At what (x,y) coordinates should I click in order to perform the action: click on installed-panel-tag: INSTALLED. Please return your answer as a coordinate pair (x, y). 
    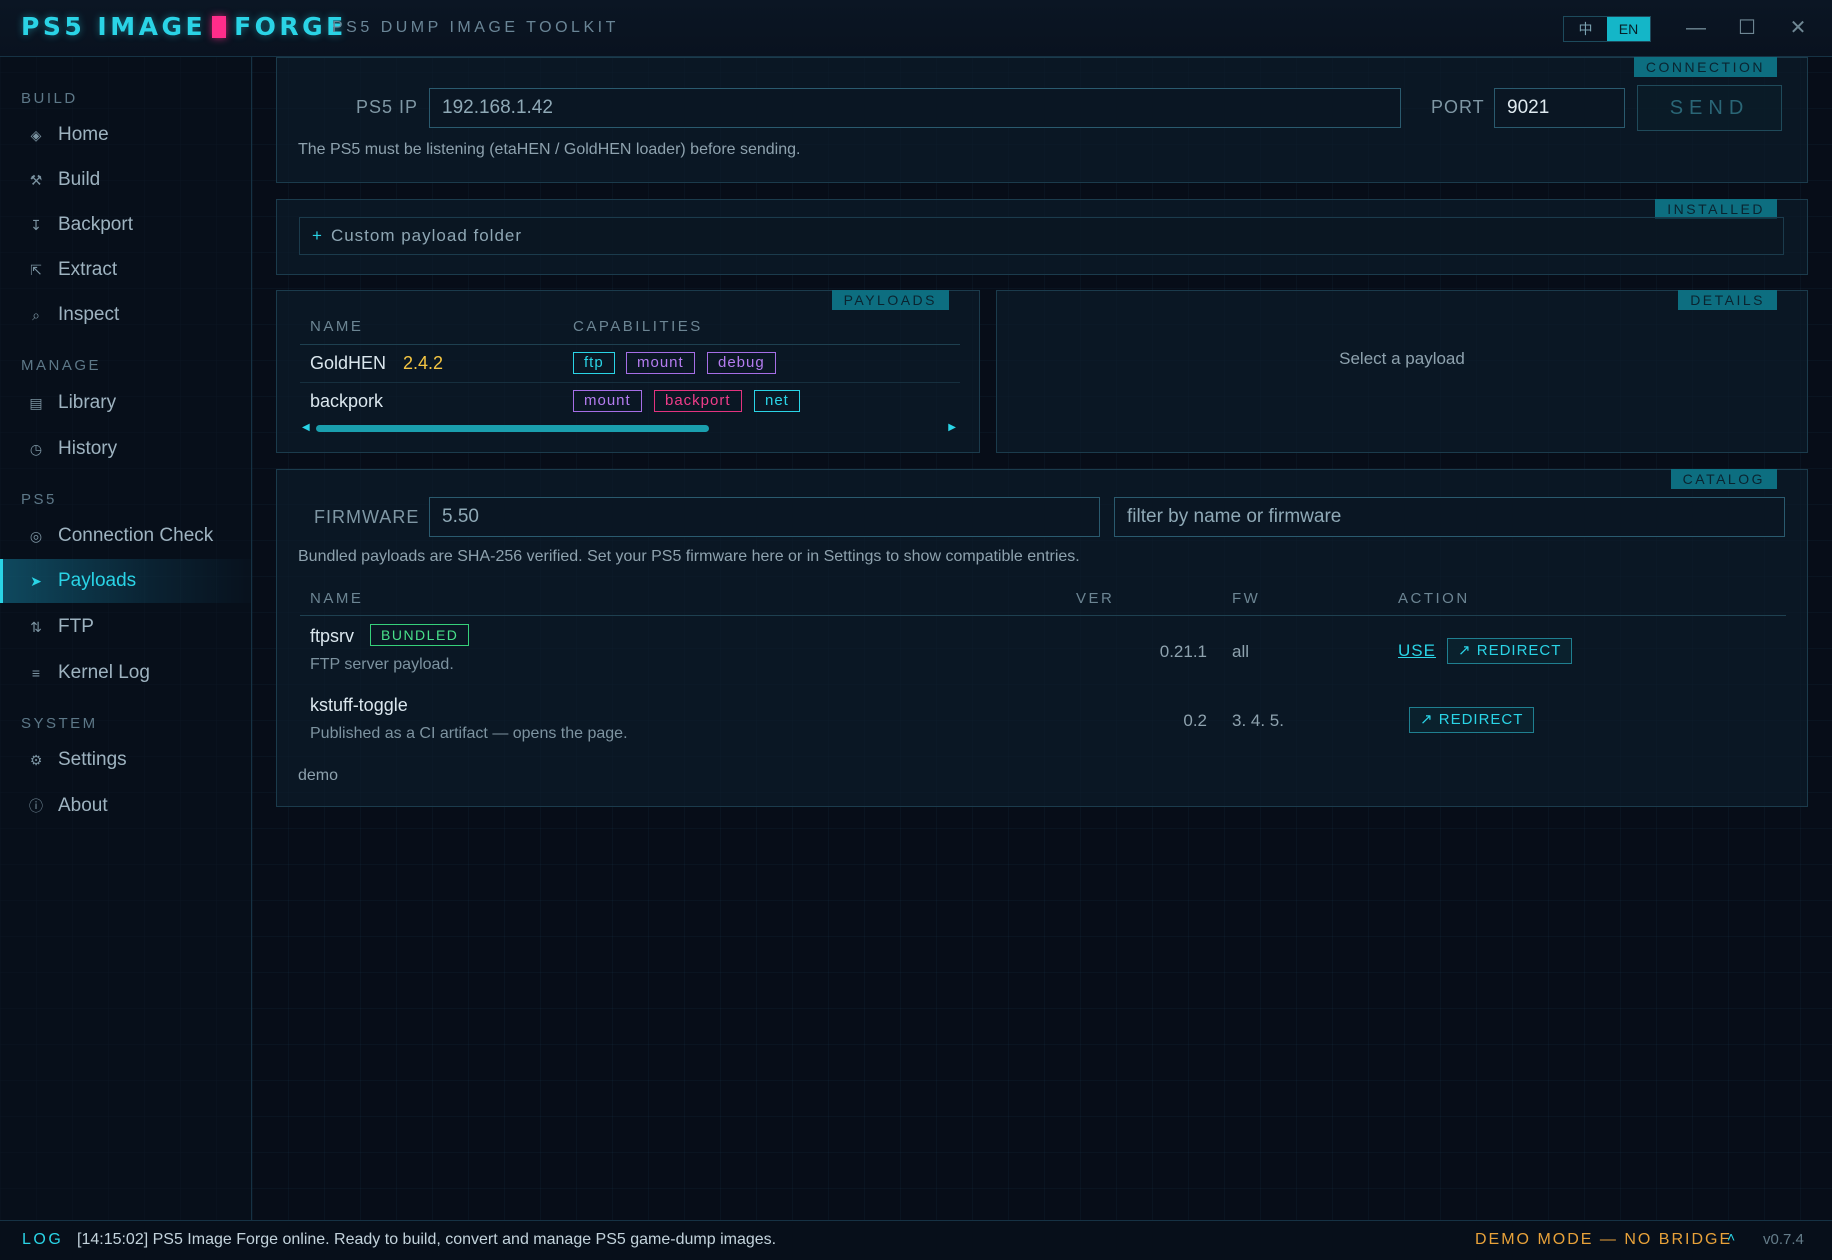
    Looking at the image, I should click on (1716, 209).